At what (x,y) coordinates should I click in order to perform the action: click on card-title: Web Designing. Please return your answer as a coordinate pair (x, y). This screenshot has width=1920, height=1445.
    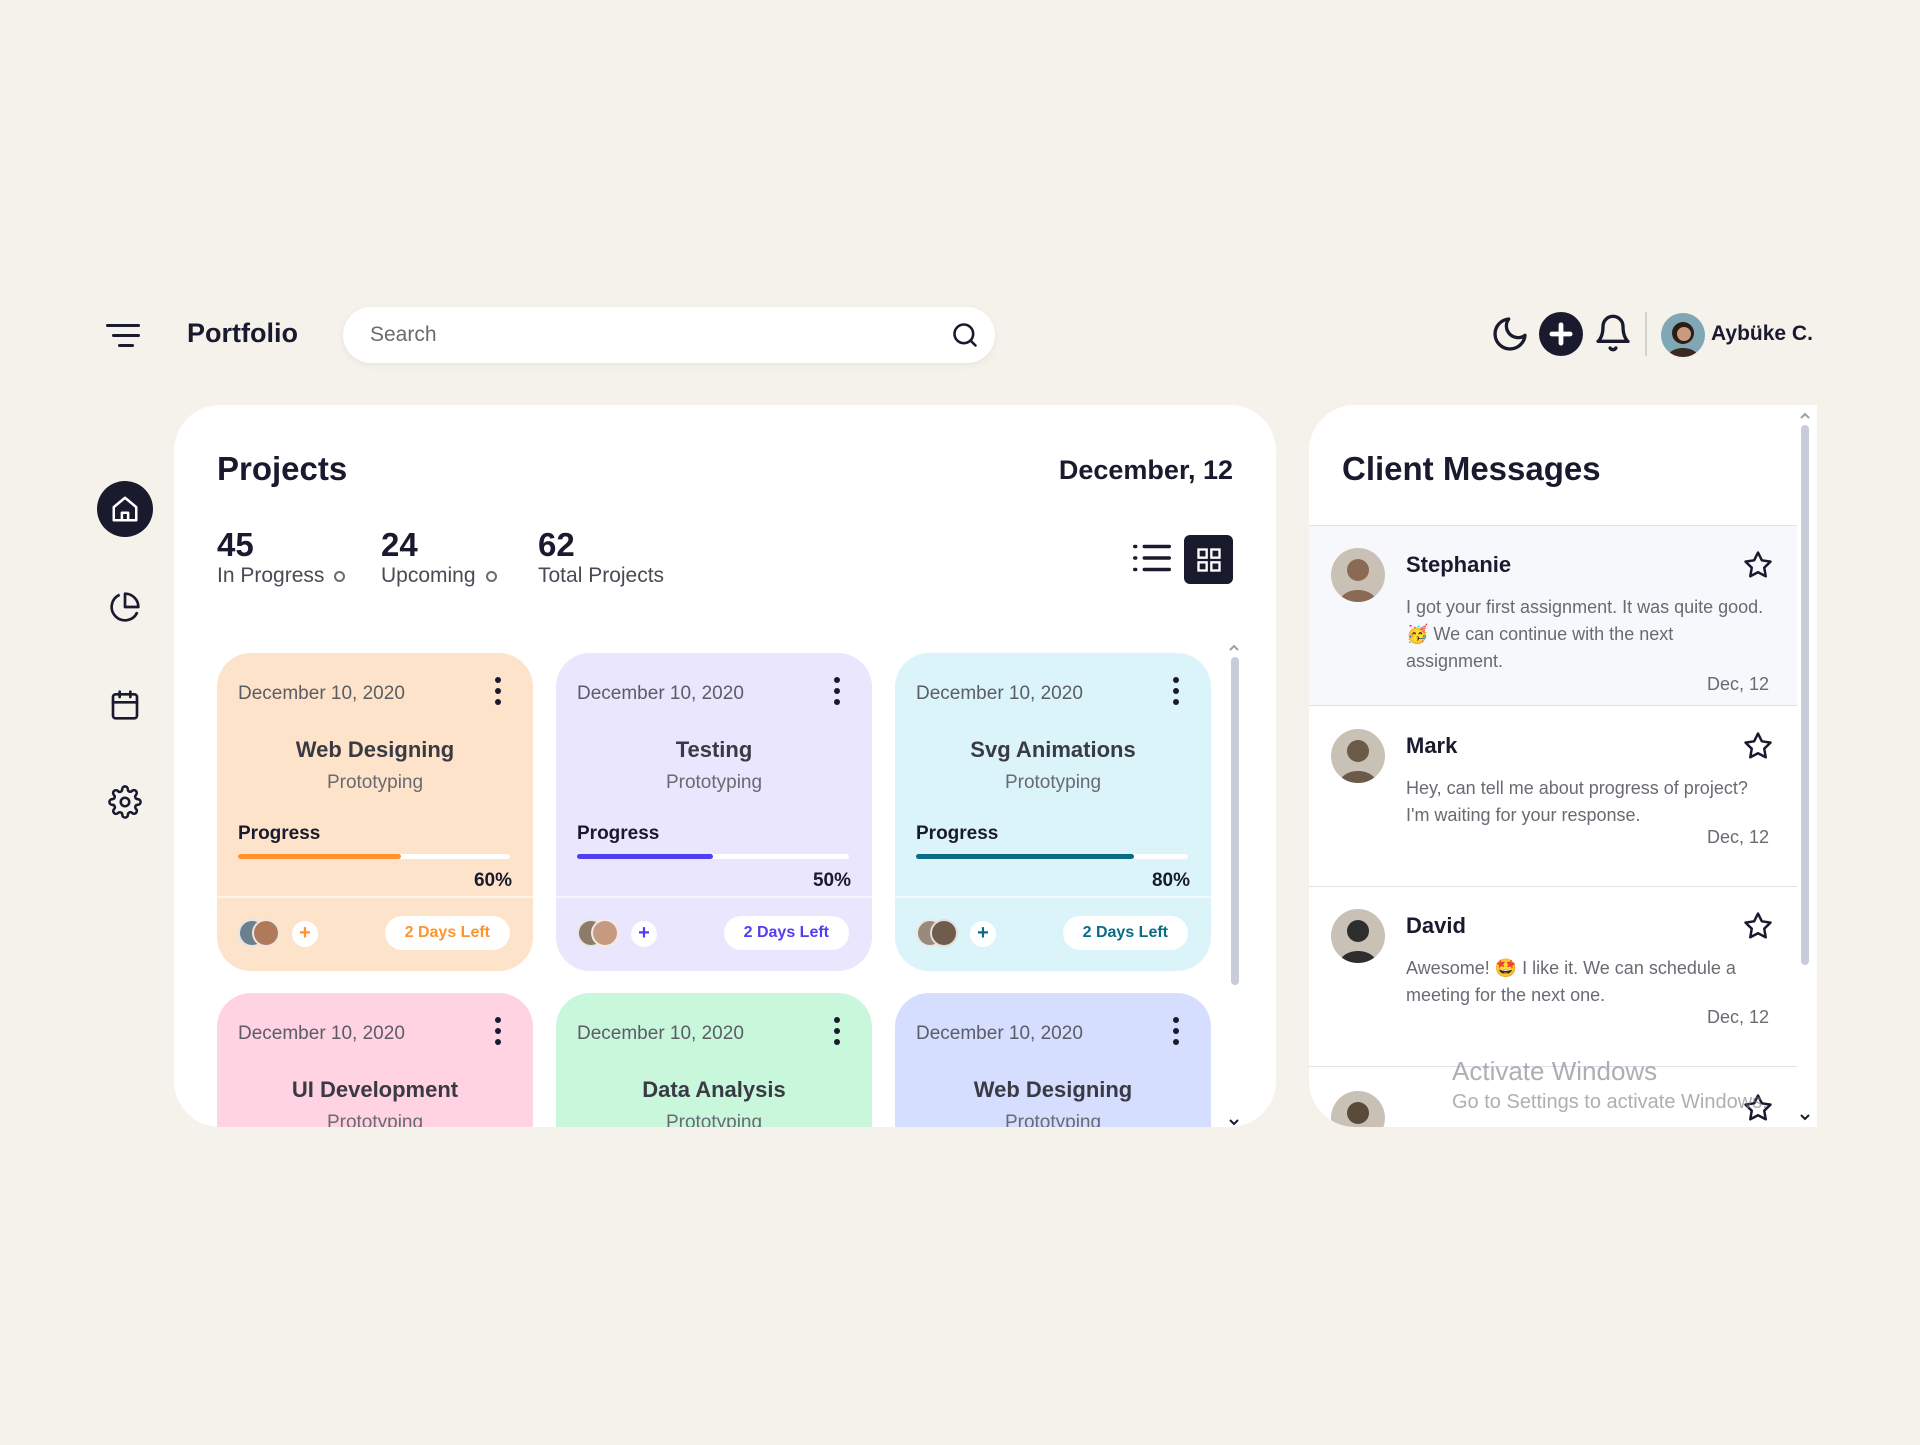
    Looking at the image, I should click on (1053, 1089).